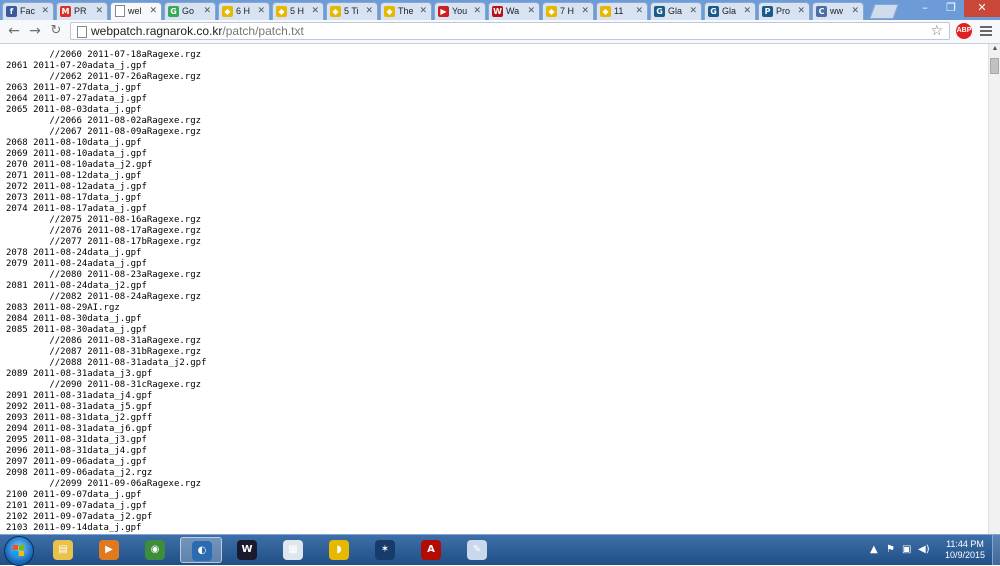  I want to click on new-tab-button, so click(884, 11).